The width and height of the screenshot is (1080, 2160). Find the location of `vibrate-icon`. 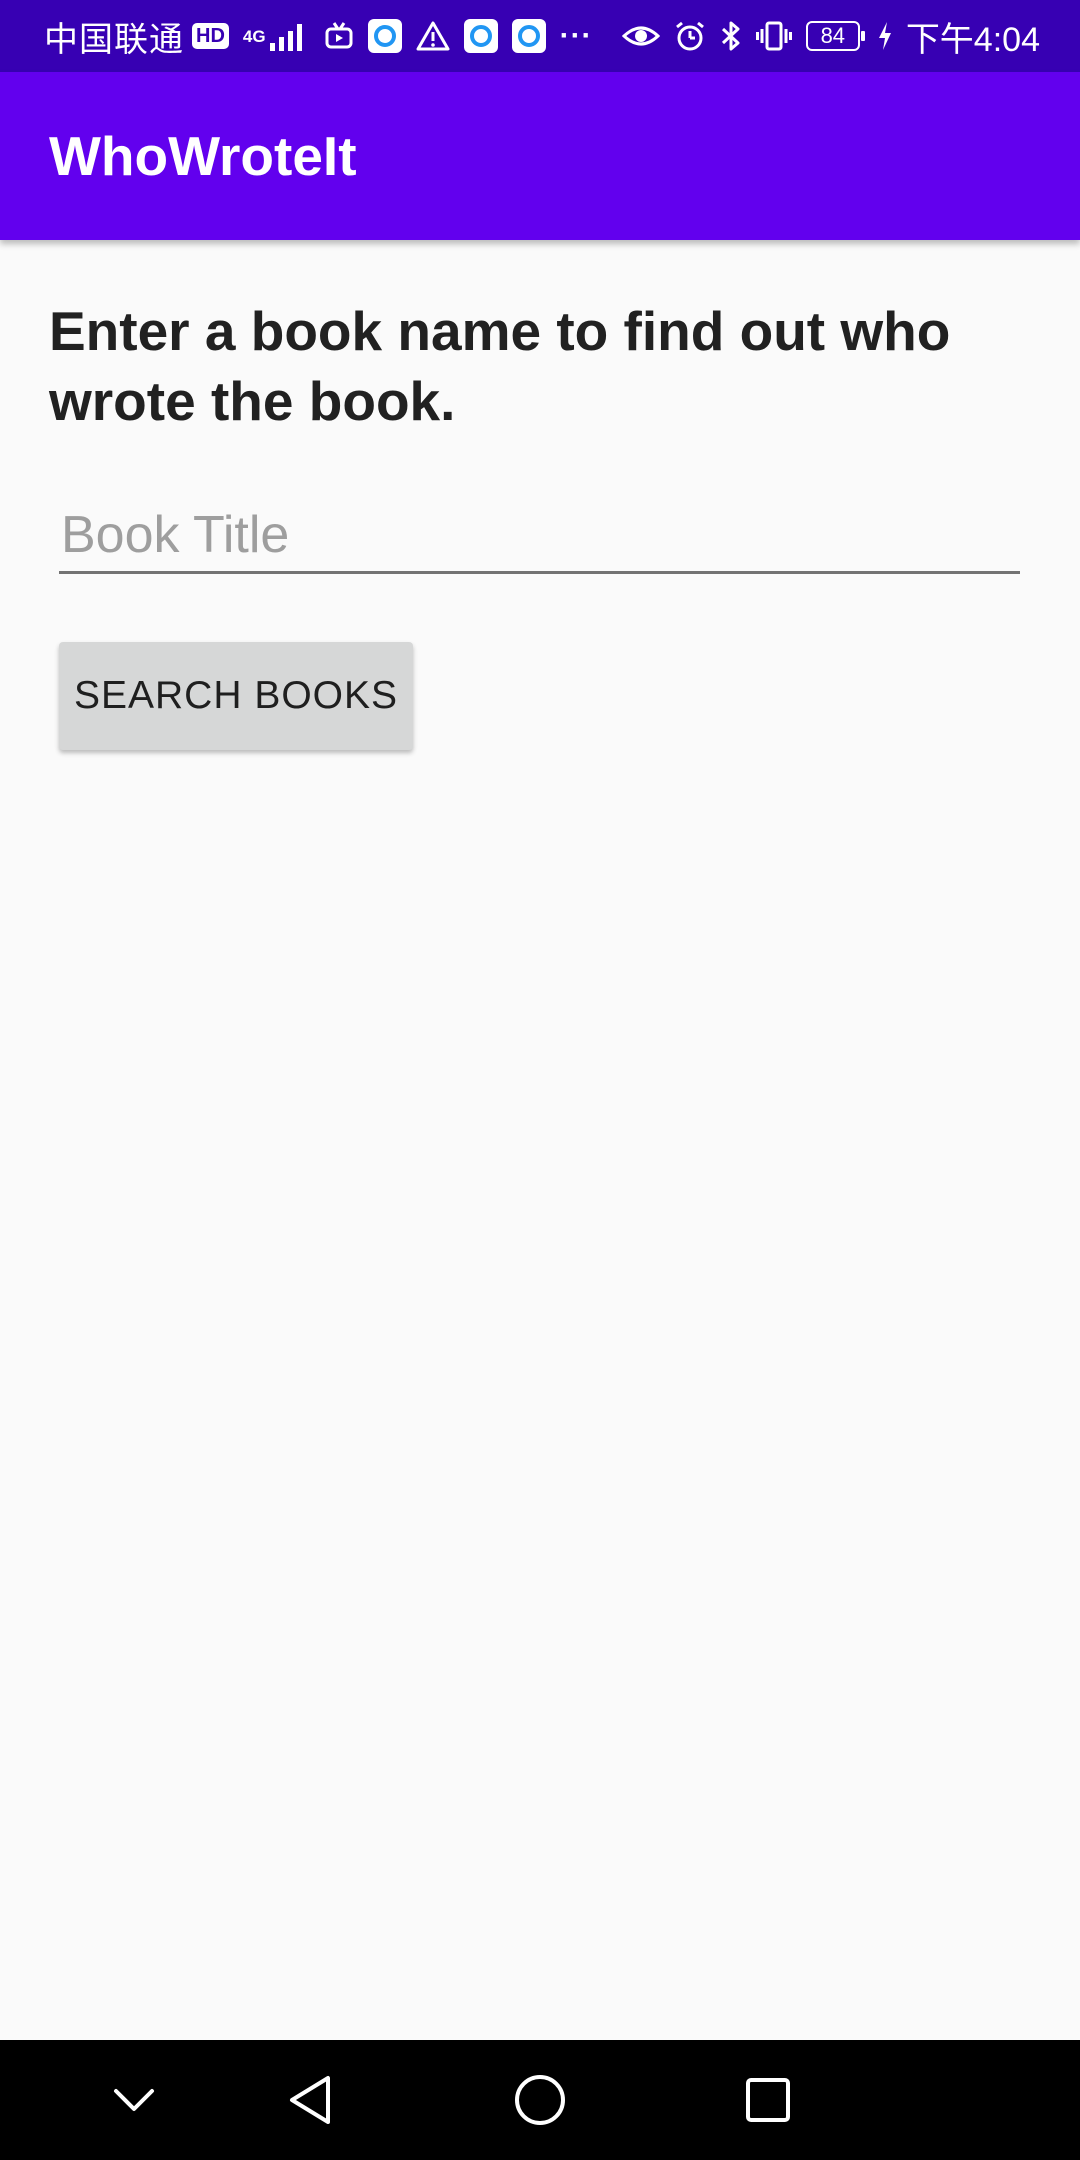

vibrate-icon is located at coordinates (773, 36).